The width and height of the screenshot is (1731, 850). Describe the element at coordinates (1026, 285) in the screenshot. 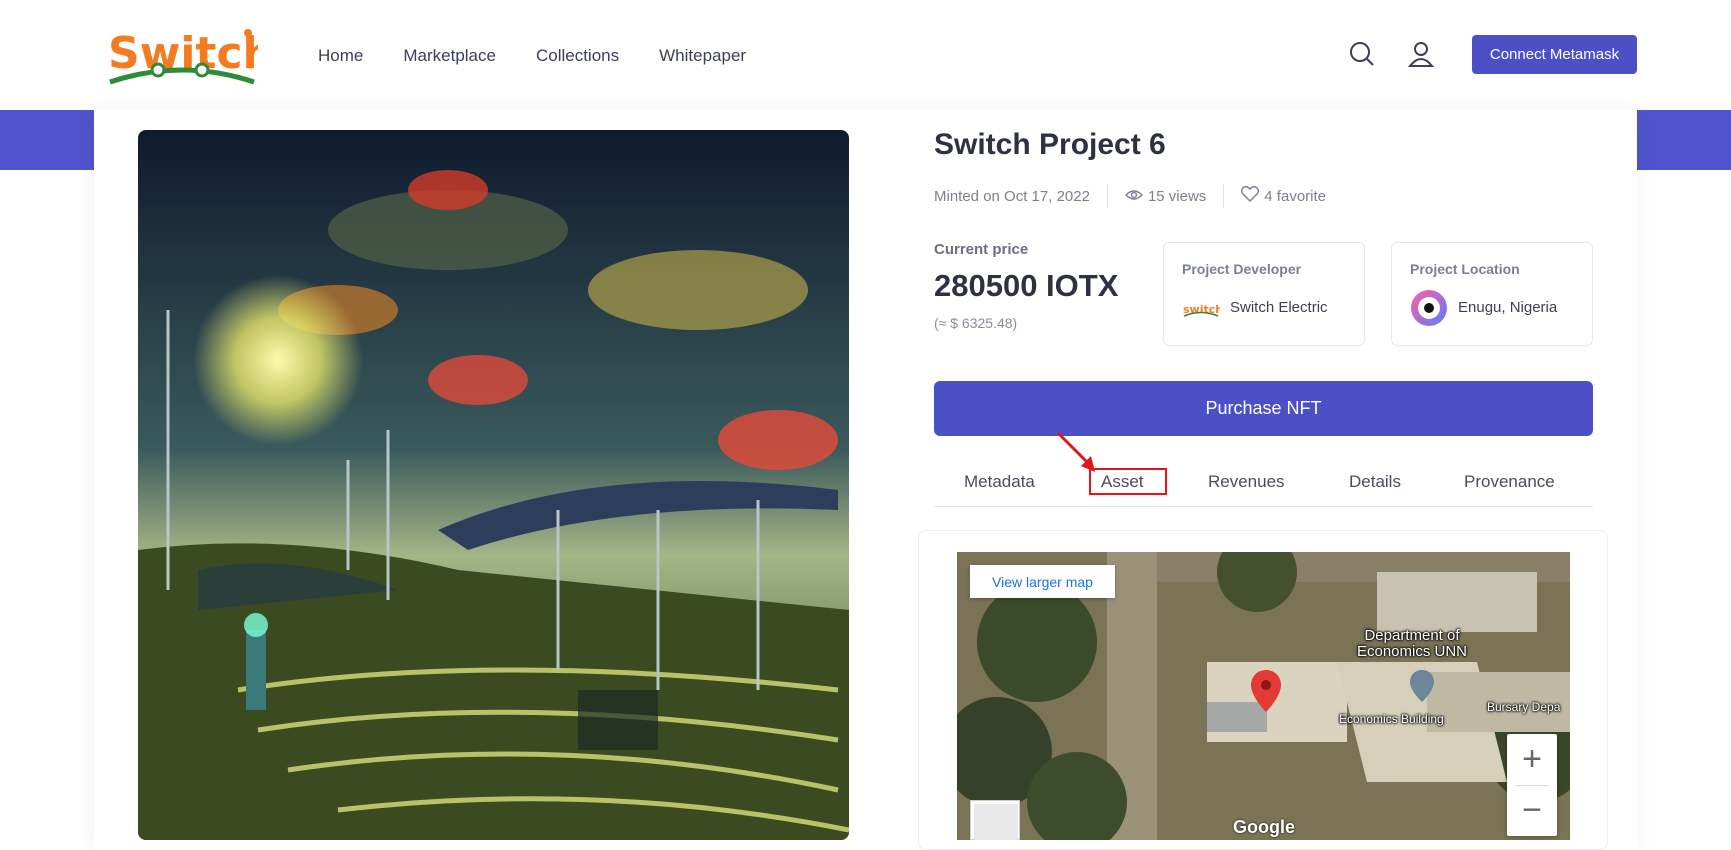

I see `price-value: 280500 IOTX` at that location.